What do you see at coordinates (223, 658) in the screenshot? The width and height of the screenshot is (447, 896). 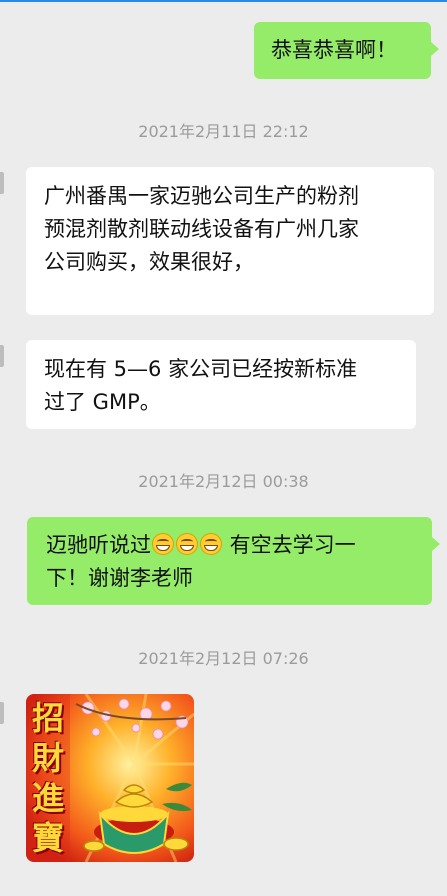 I see `timestamp: 2021年2月12日 07:26` at bounding box center [223, 658].